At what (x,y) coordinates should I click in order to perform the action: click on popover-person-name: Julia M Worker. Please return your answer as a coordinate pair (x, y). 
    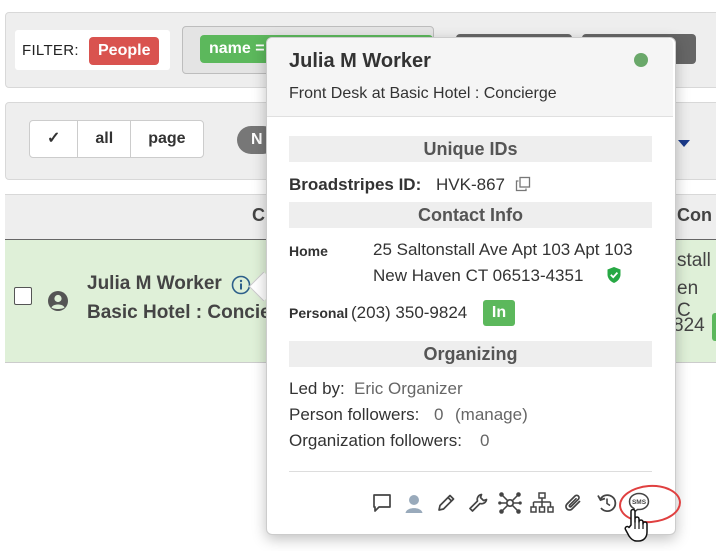
    Looking at the image, I should click on (360, 61).